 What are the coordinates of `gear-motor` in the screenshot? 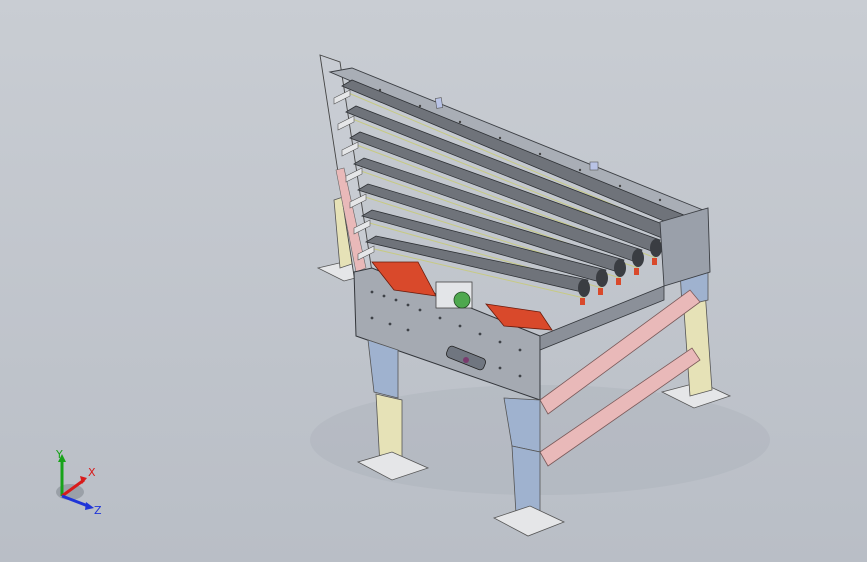 It's located at (462, 300).